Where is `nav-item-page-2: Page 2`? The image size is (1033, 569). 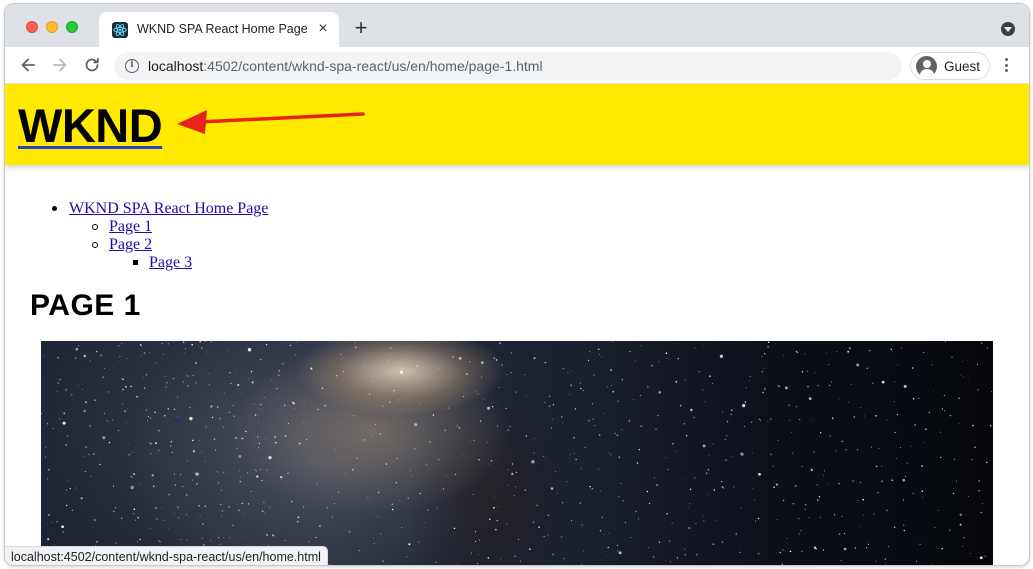 nav-item-page-2: Page 2 is located at coordinates (130, 245).